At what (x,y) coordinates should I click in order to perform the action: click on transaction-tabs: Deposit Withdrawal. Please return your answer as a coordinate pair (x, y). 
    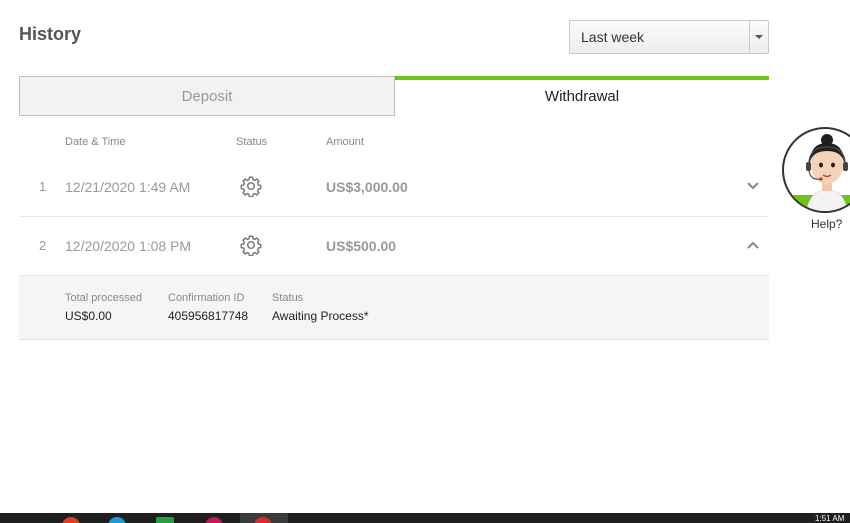
    Looking at the image, I should click on (394, 96).